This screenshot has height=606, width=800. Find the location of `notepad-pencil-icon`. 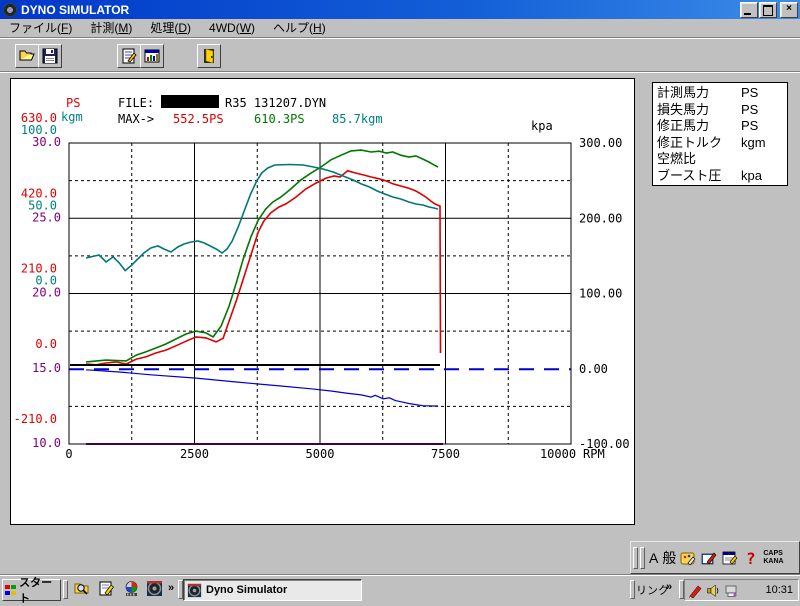

notepad-pencil-icon is located at coordinates (106, 588).